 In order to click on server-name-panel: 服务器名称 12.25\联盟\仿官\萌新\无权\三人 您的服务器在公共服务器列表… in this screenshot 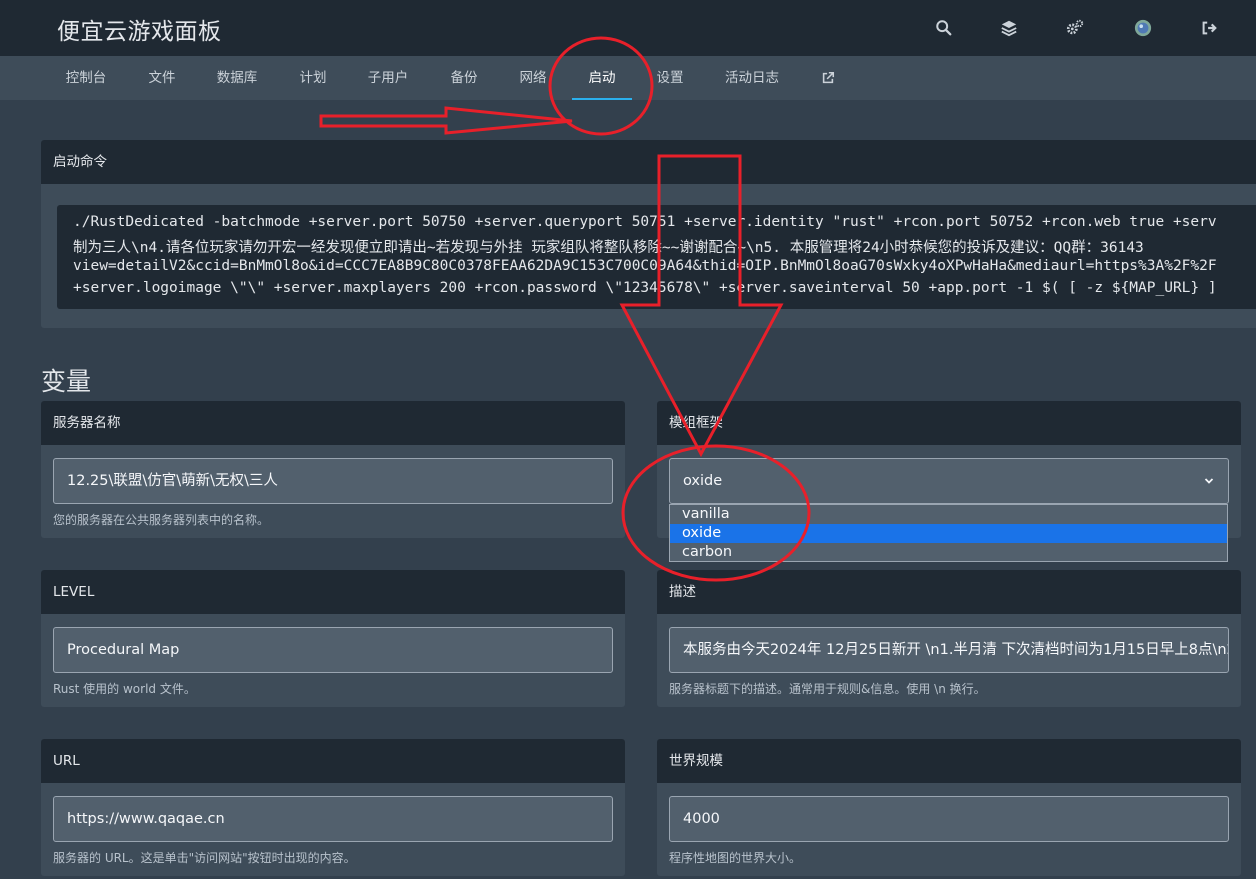, I will do `click(333, 469)`.